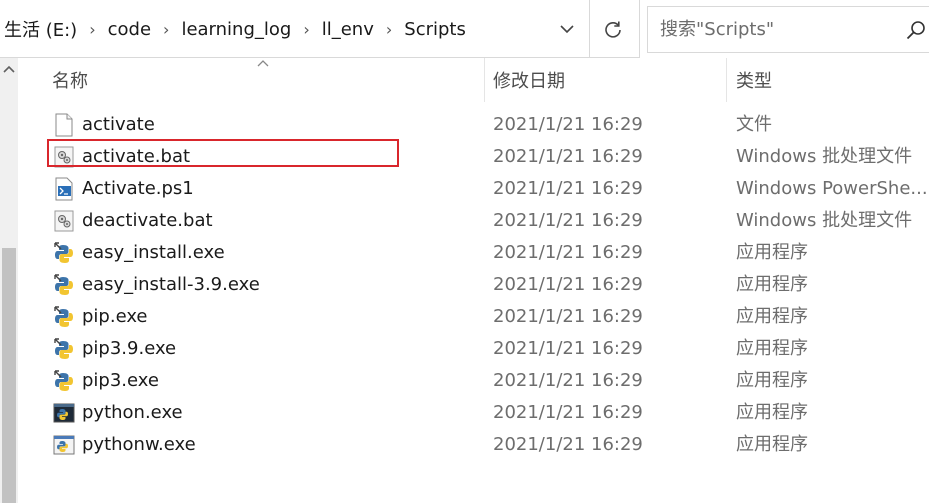 The height and width of the screenshot is (503, 929). Describe the element at coordinates (529, 80) in the screenshot. I see `column-header-date: 修改日期` at that location.